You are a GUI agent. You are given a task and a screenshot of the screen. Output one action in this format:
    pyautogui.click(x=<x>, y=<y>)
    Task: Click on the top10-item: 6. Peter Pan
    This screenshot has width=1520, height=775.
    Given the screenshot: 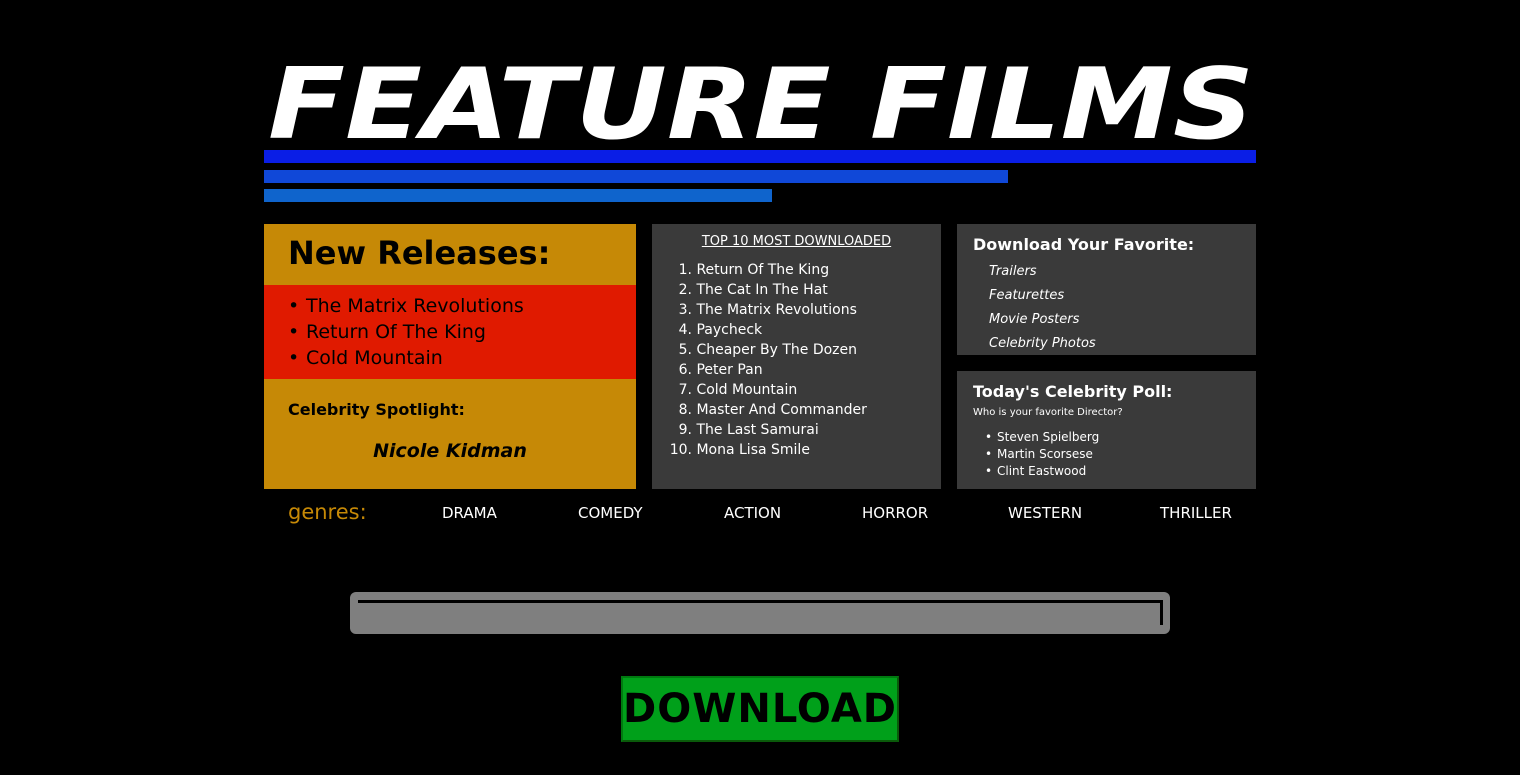 What is the action you would take?
    pyautogui.click(x=767, y=370)
    